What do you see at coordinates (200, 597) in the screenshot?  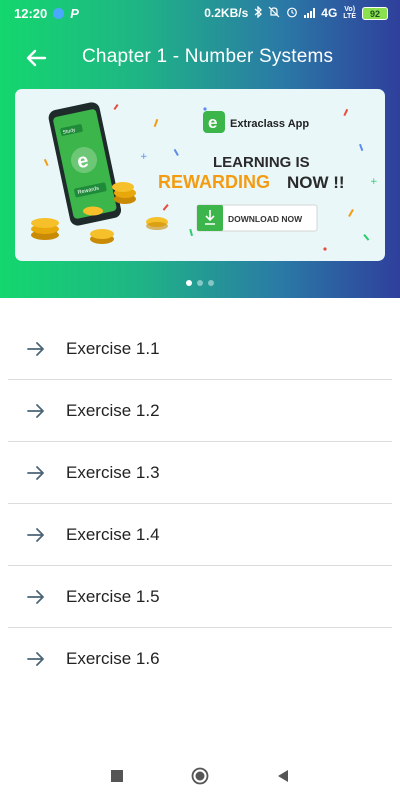 I see `list-item: Exercise 1.5` at bounding box center [200, 597].